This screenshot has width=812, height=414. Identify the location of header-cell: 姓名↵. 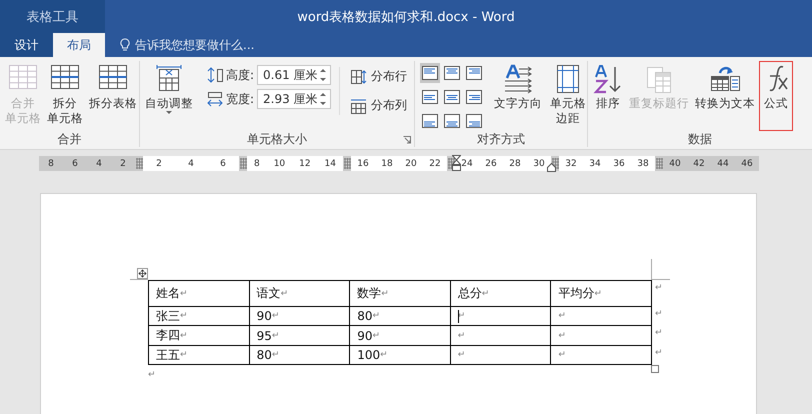
(199, 294).